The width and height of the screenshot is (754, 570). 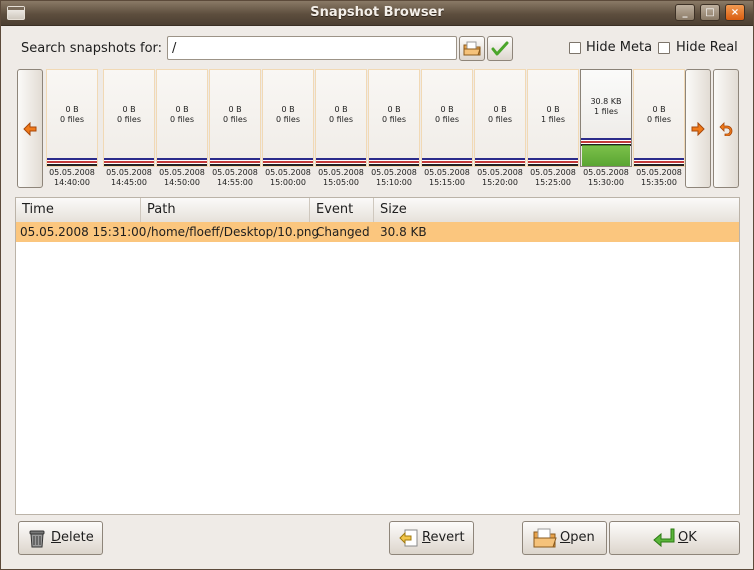 What do you see at coordinates (710, 12) in the screenshot?
I see `maximize-button: □` at bounding box center [710, 12].